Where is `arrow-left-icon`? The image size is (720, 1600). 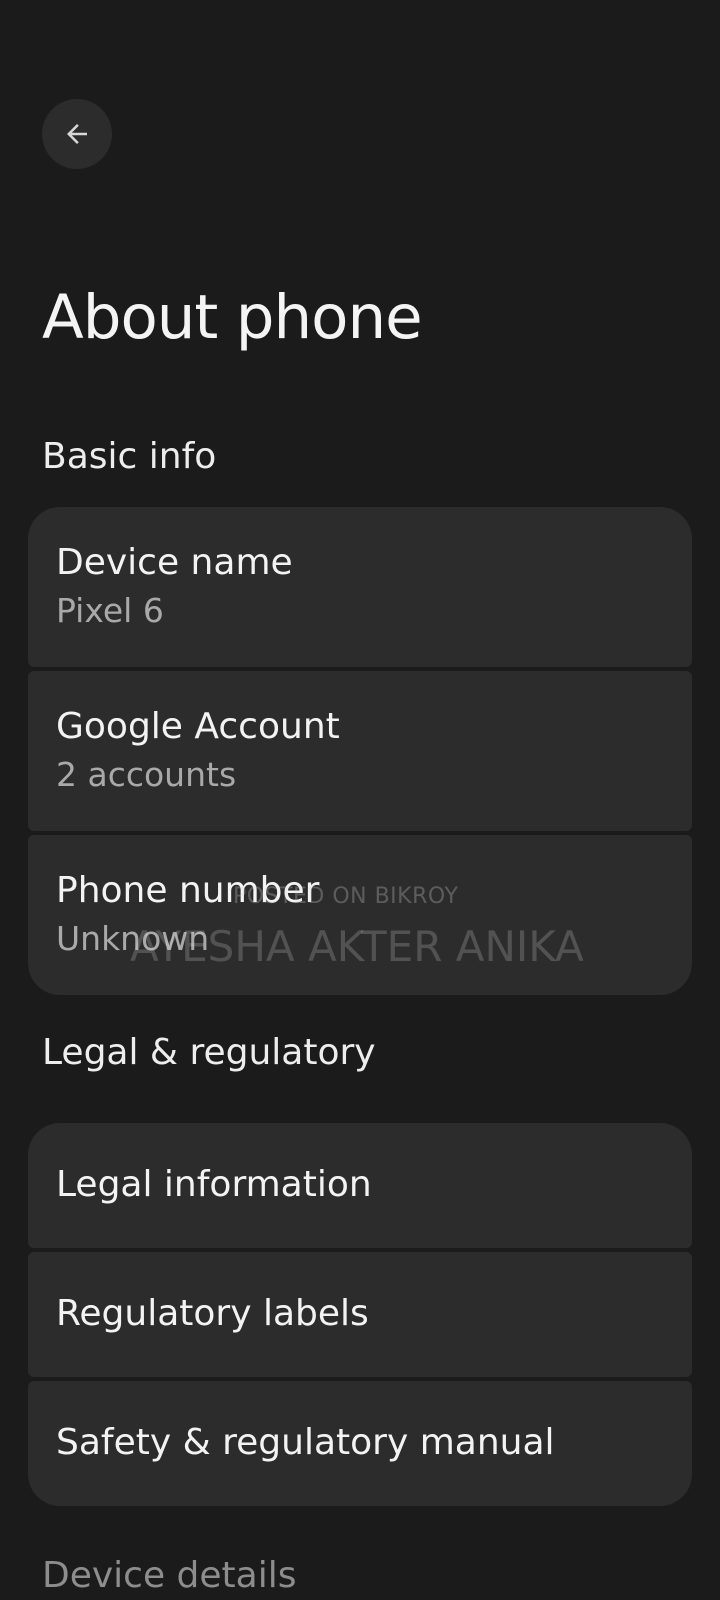 arrow-left-icon is located at coordinates (77, 134).